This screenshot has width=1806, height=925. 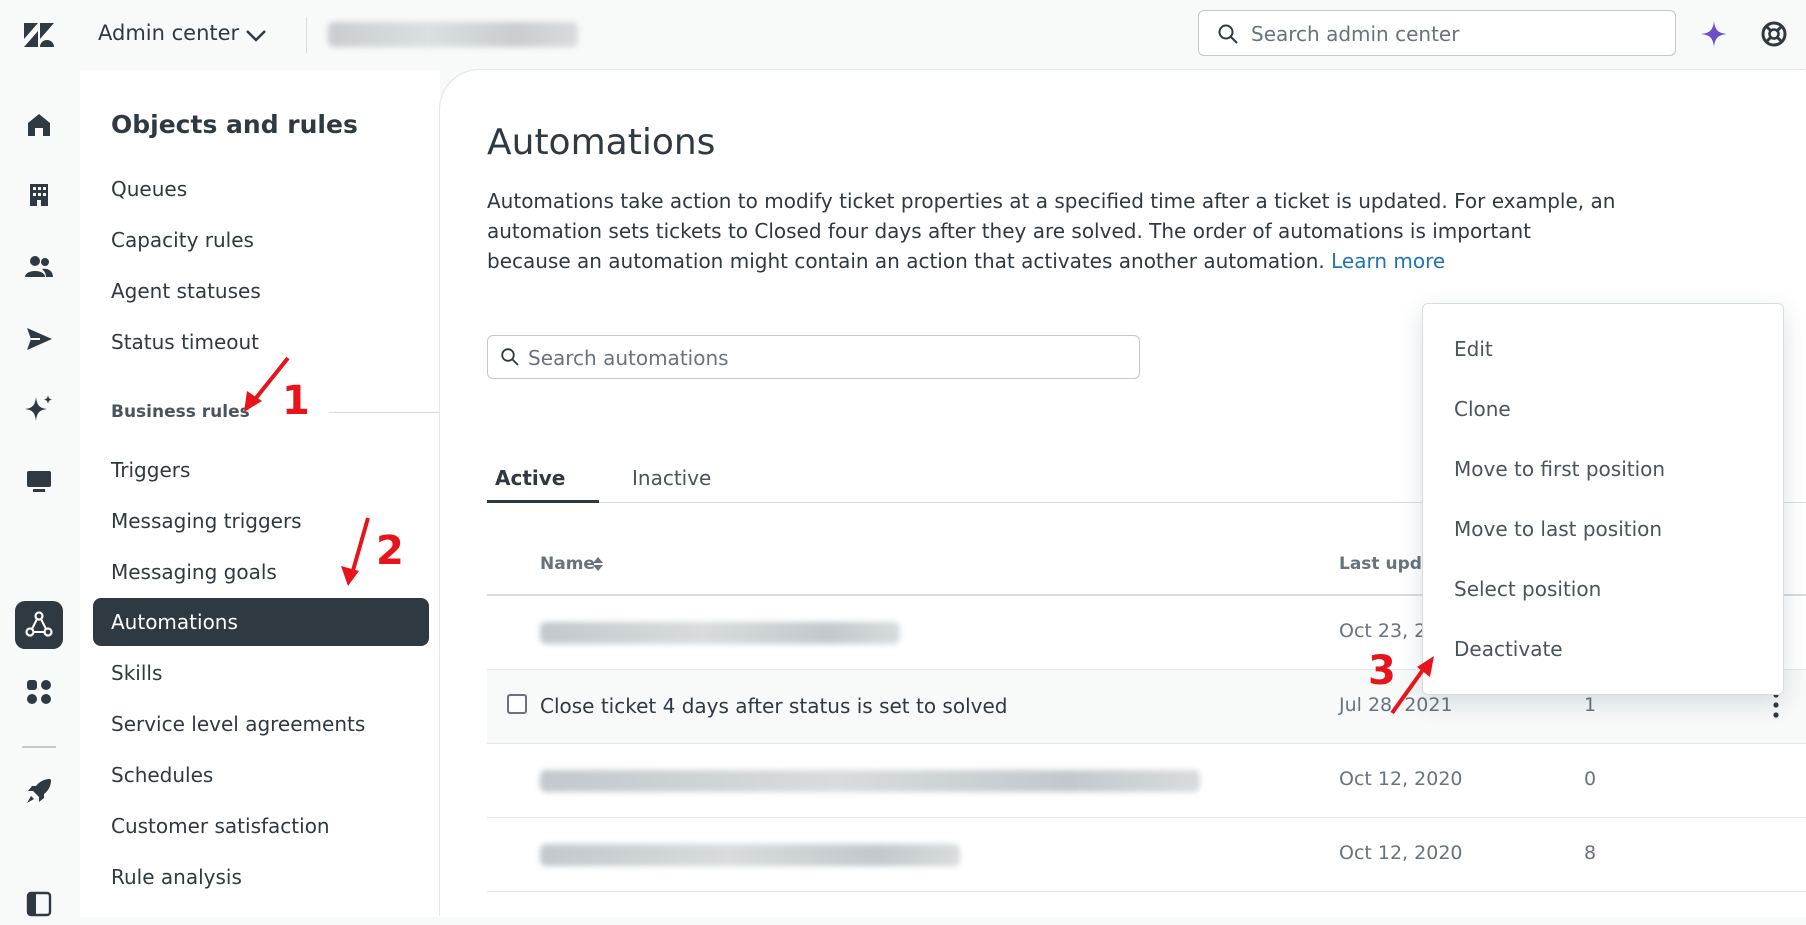 I want to click on menu-item-move-first: Move to first position, so click(x=1559, y=469).